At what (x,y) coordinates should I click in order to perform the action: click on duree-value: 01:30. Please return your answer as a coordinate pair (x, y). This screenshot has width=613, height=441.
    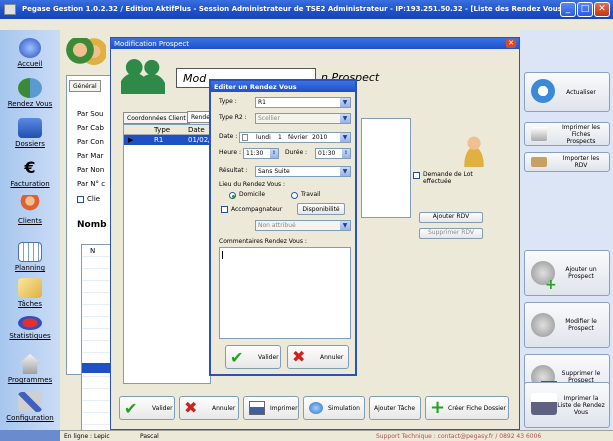
    Looking at the image, I should click on (327, 153).